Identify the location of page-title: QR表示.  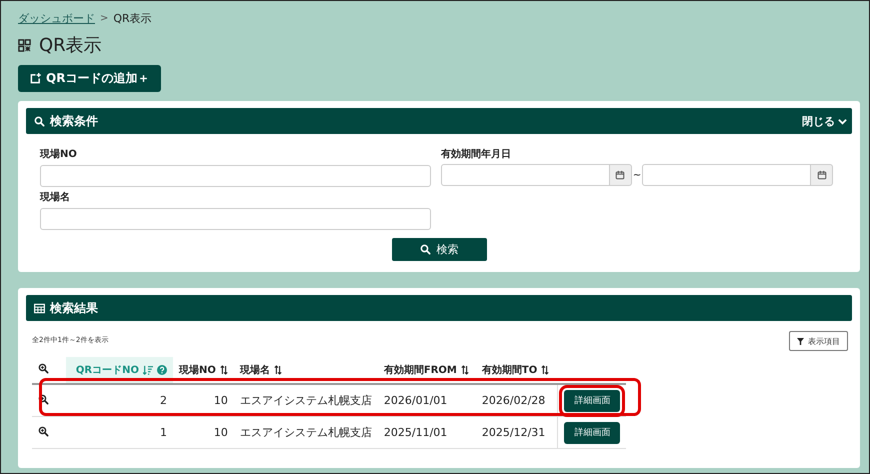
(70, 45).